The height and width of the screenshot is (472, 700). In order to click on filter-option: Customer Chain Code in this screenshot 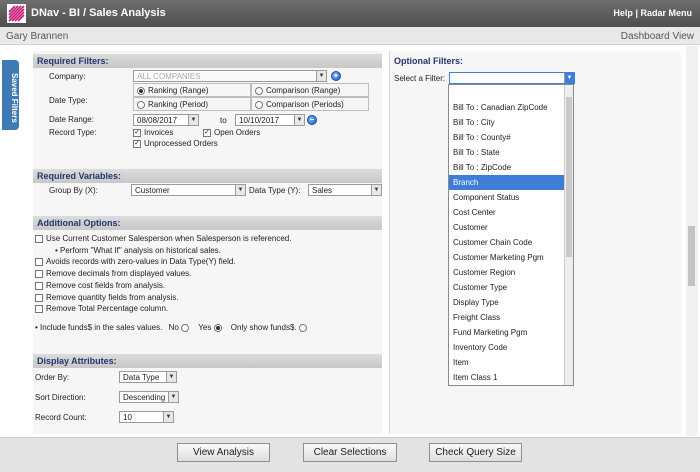, I will do `click(511, 242)`.